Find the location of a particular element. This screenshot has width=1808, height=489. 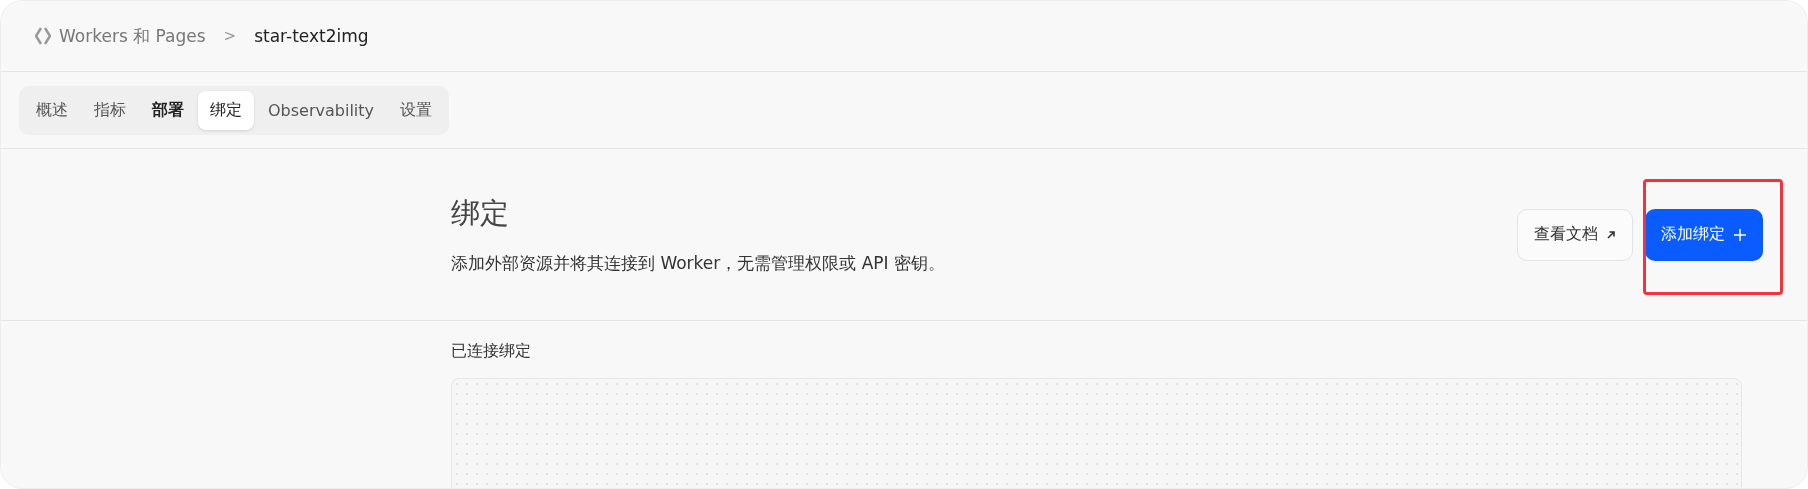

tab: Observability is located at coordinates (321, 110).